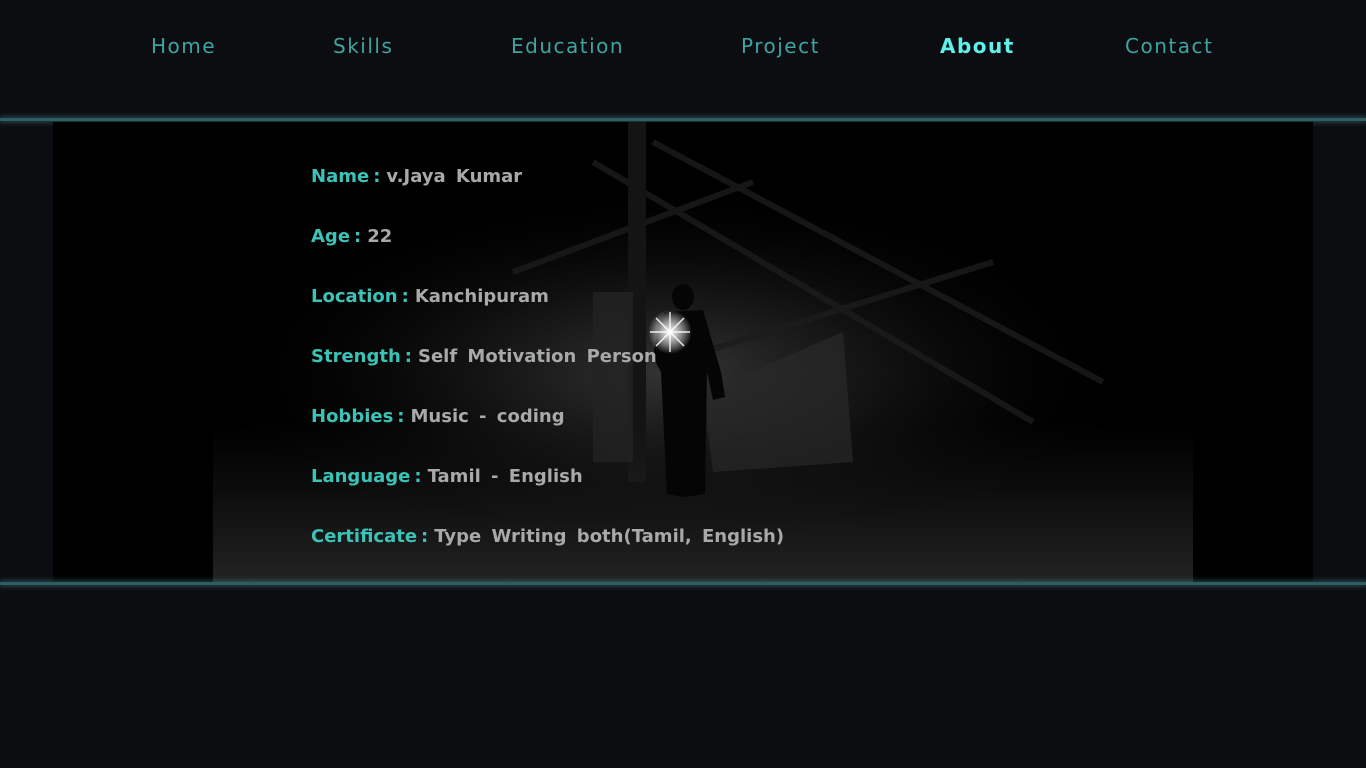  Describe the element at coordinates (454, 176) in the screenshot. I see `name-value: v.Jaya Kumar` at that location.